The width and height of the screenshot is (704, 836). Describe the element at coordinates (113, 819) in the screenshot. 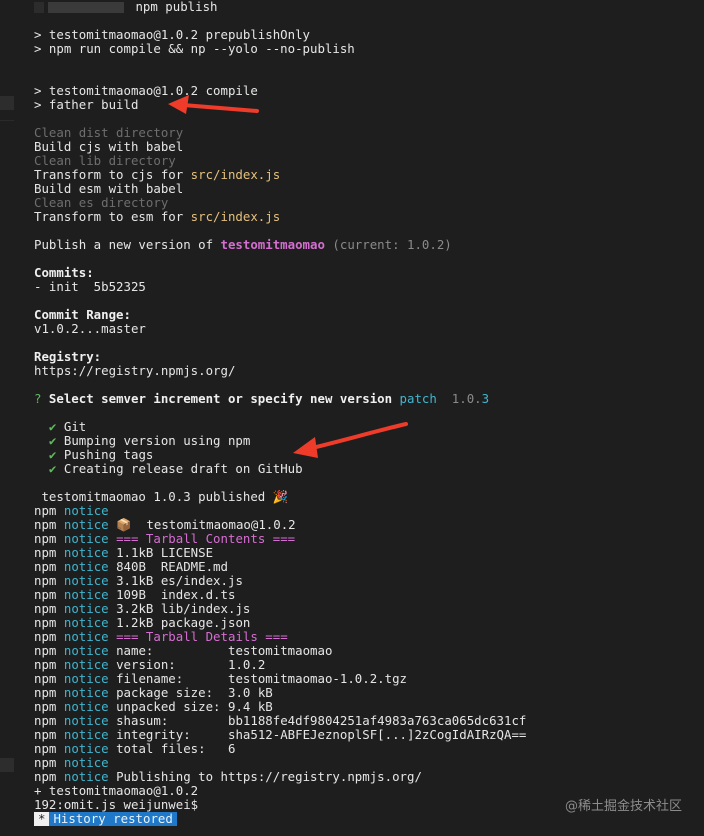

I see `status-message: History restored` at that location.